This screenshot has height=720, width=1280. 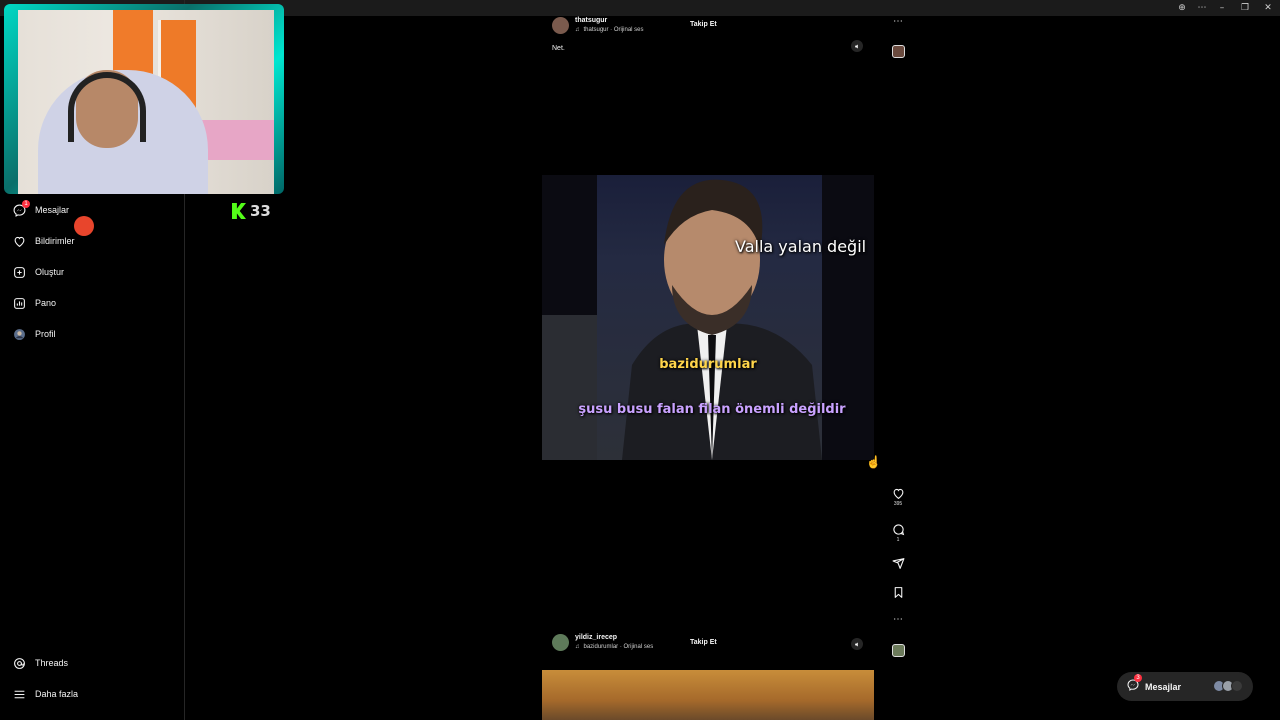 I want to click on more-icon: ⋯, so click(x=1202, y=8).